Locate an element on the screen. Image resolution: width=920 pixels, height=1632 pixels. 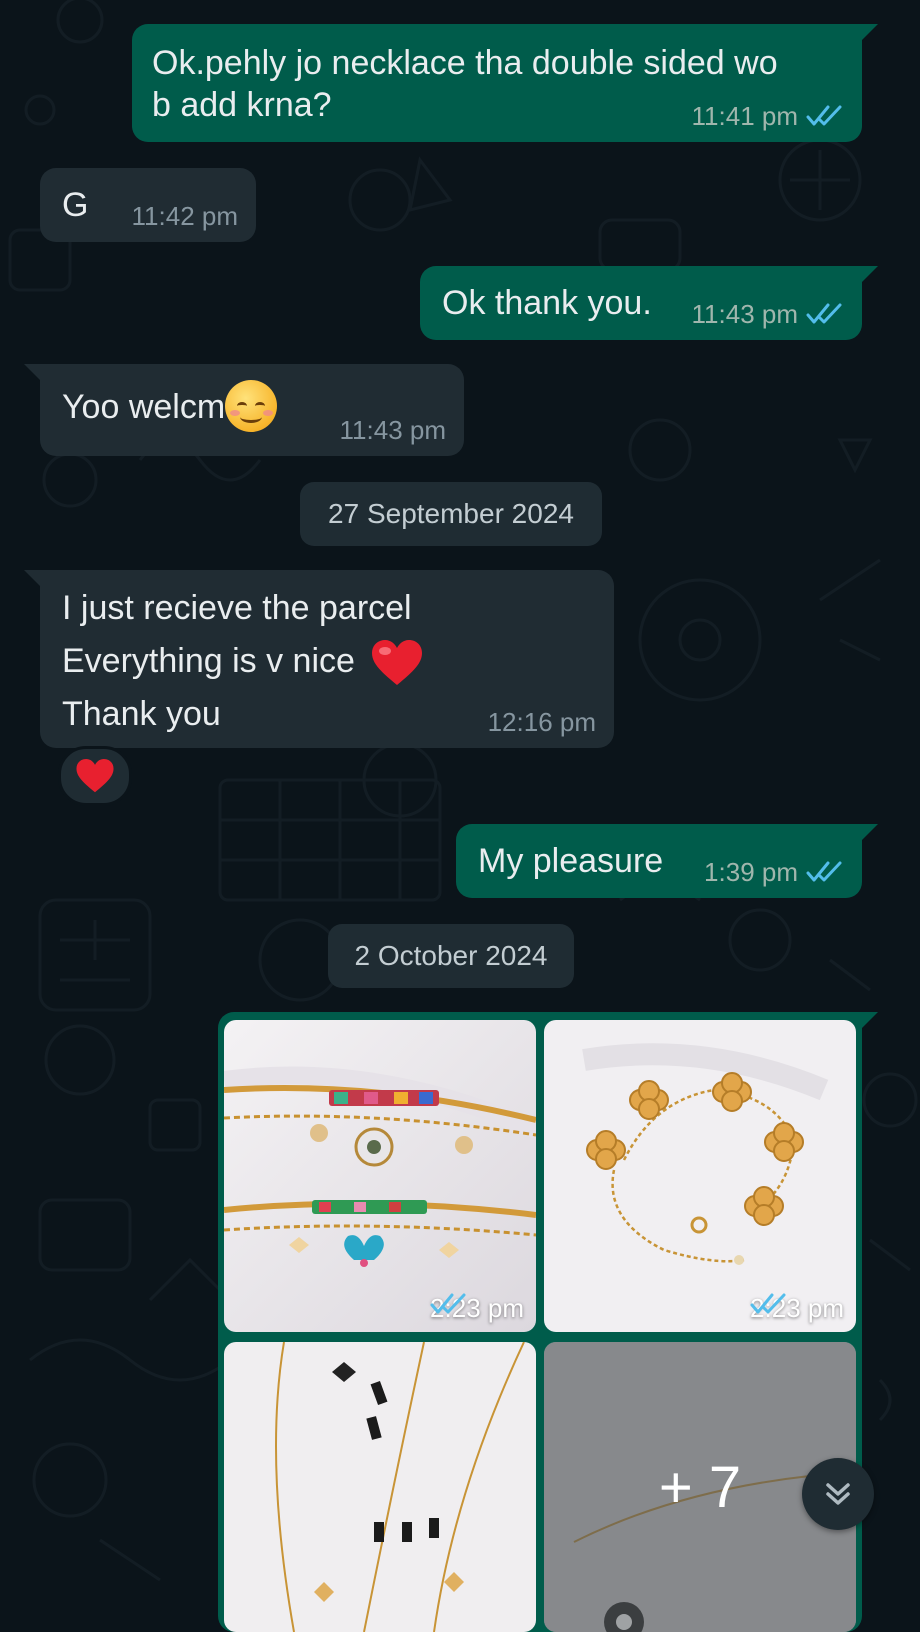
date-separator: 2 October 2024 is located at coordinates (451, 956).